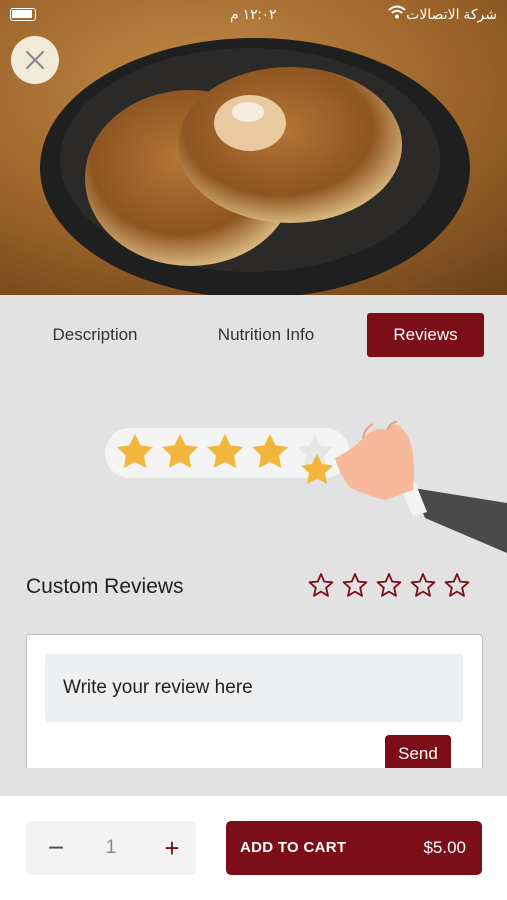  I want to click on rating-illustration, so click(306, 487).